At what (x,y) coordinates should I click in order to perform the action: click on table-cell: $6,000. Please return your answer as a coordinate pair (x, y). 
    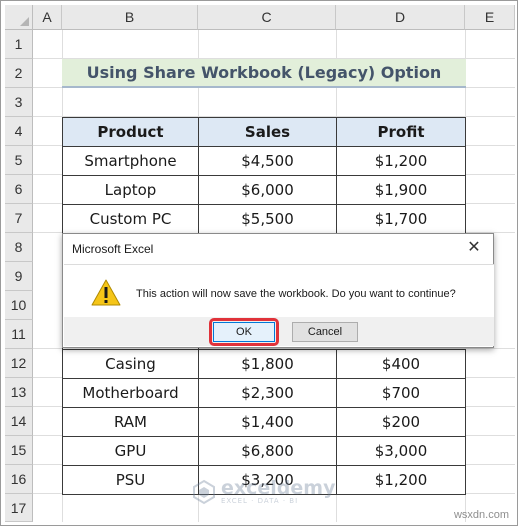
    Looking at the image, I should click on (267, 190).